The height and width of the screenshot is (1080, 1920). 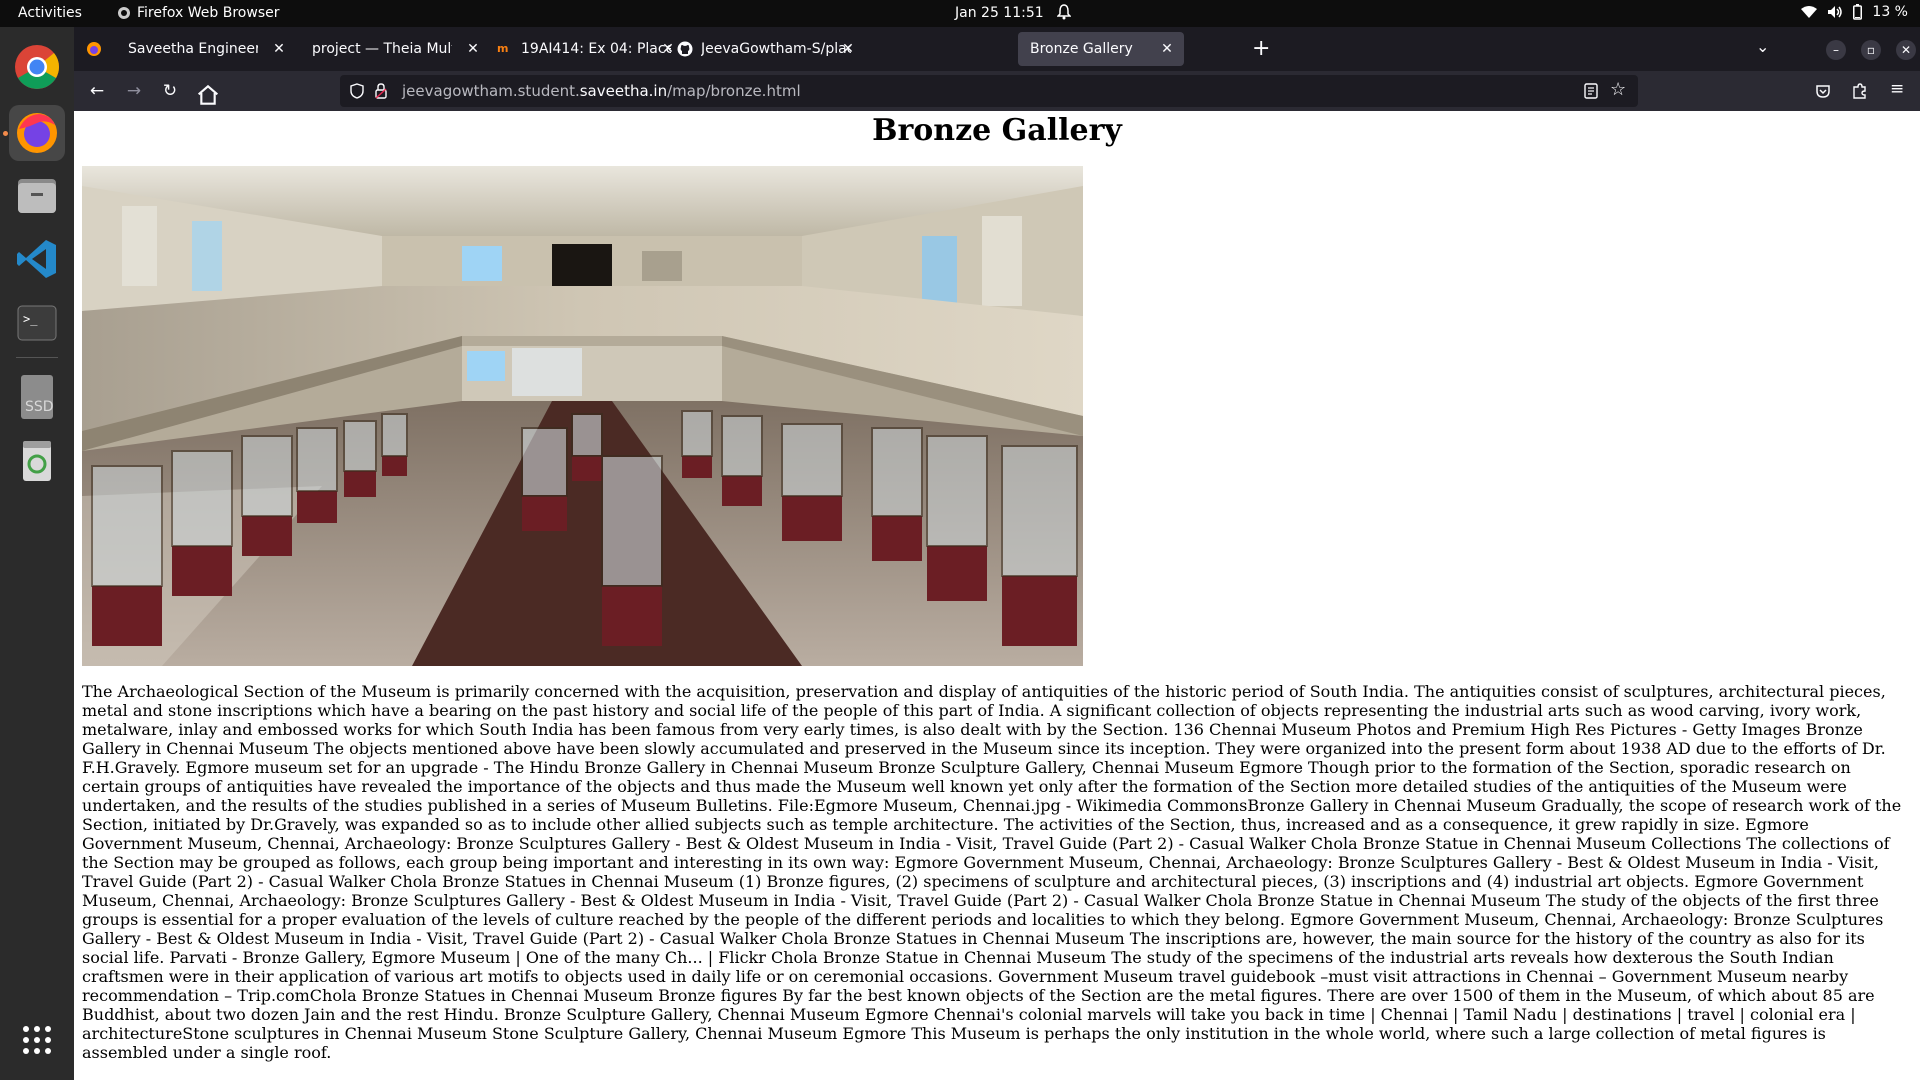 I want to click on tab-label: Saveetha Engineering College, so click(x=193, y=49).